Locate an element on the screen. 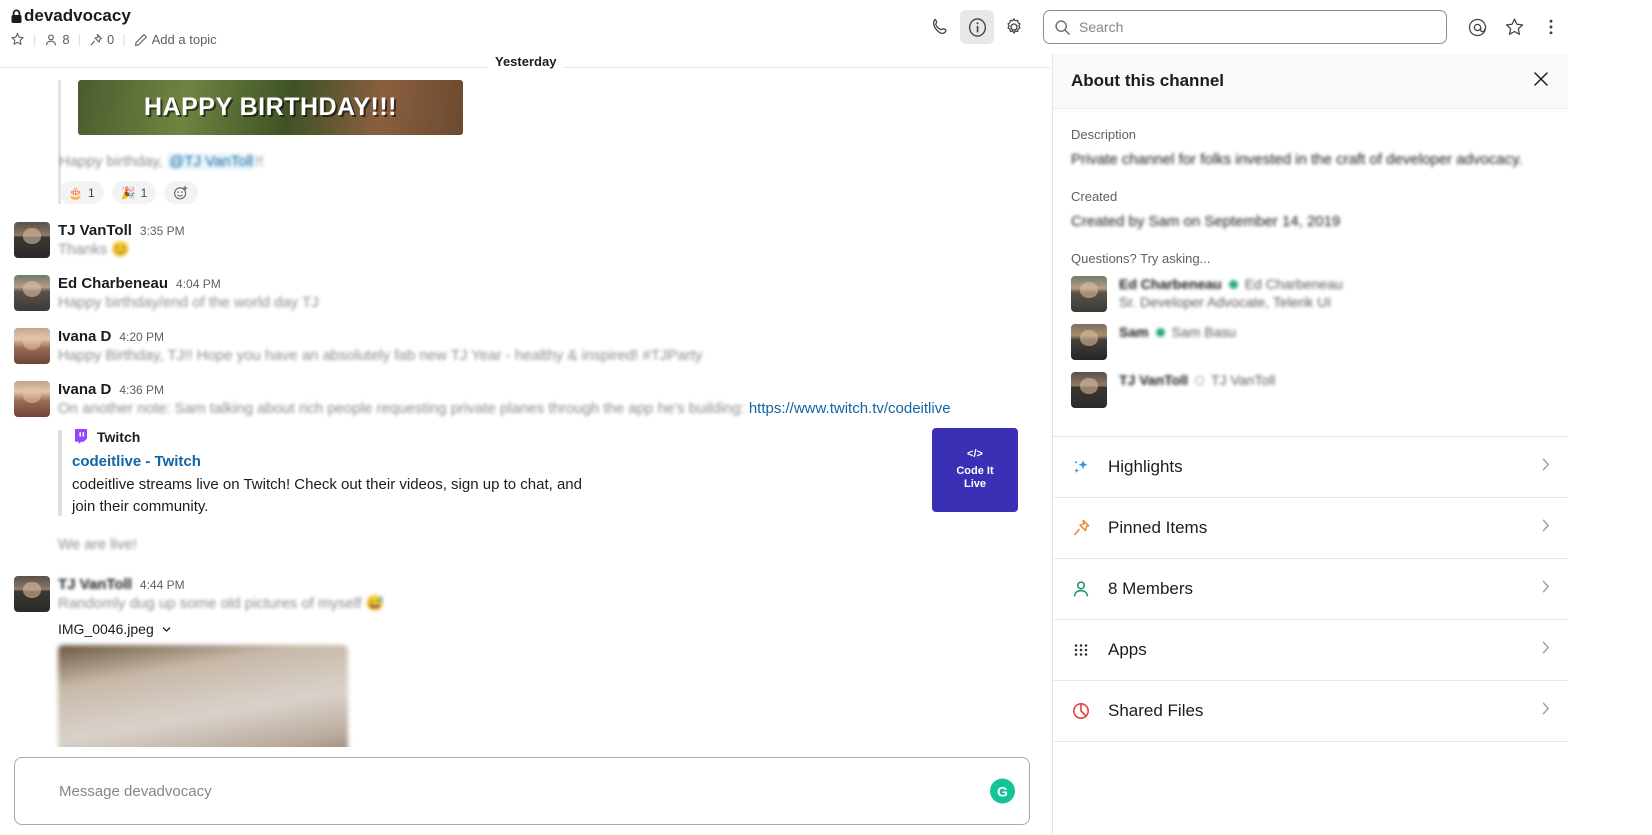 This screenshot has height=835, width=1652. message-link: https://www.twitch.tv/codeitlive is located at coordinates (850, 408).